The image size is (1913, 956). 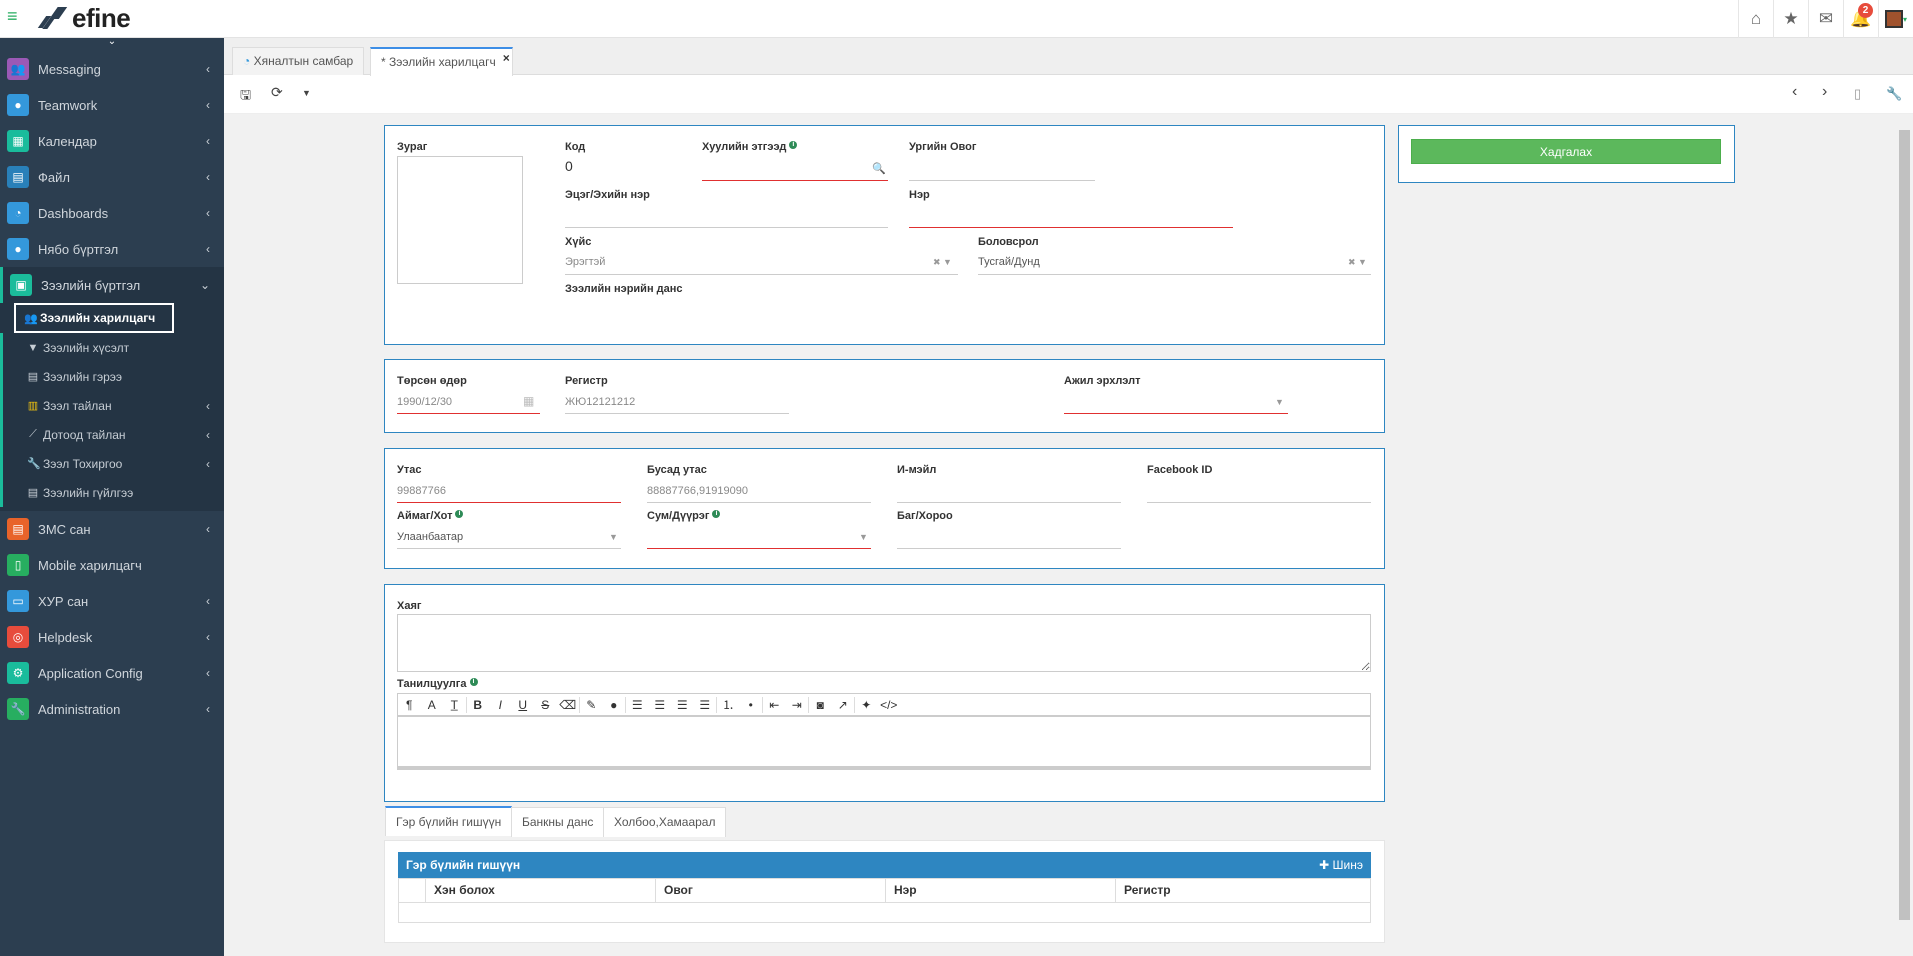 What do you see at coordinates (112, 44) in the screenshot?
I see `sidebar-collapse-icon: ⌄` at bounding box center [112, 44].